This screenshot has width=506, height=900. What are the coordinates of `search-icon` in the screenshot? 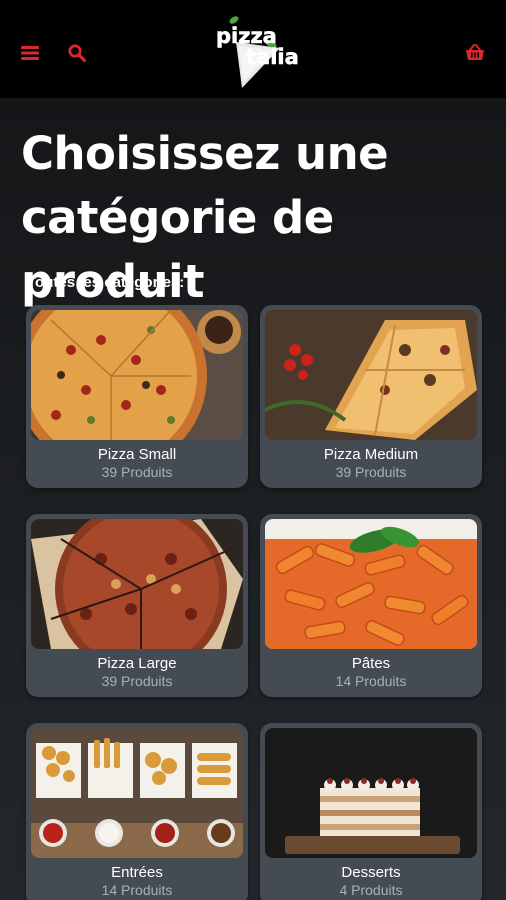 It's located at (77, 53).